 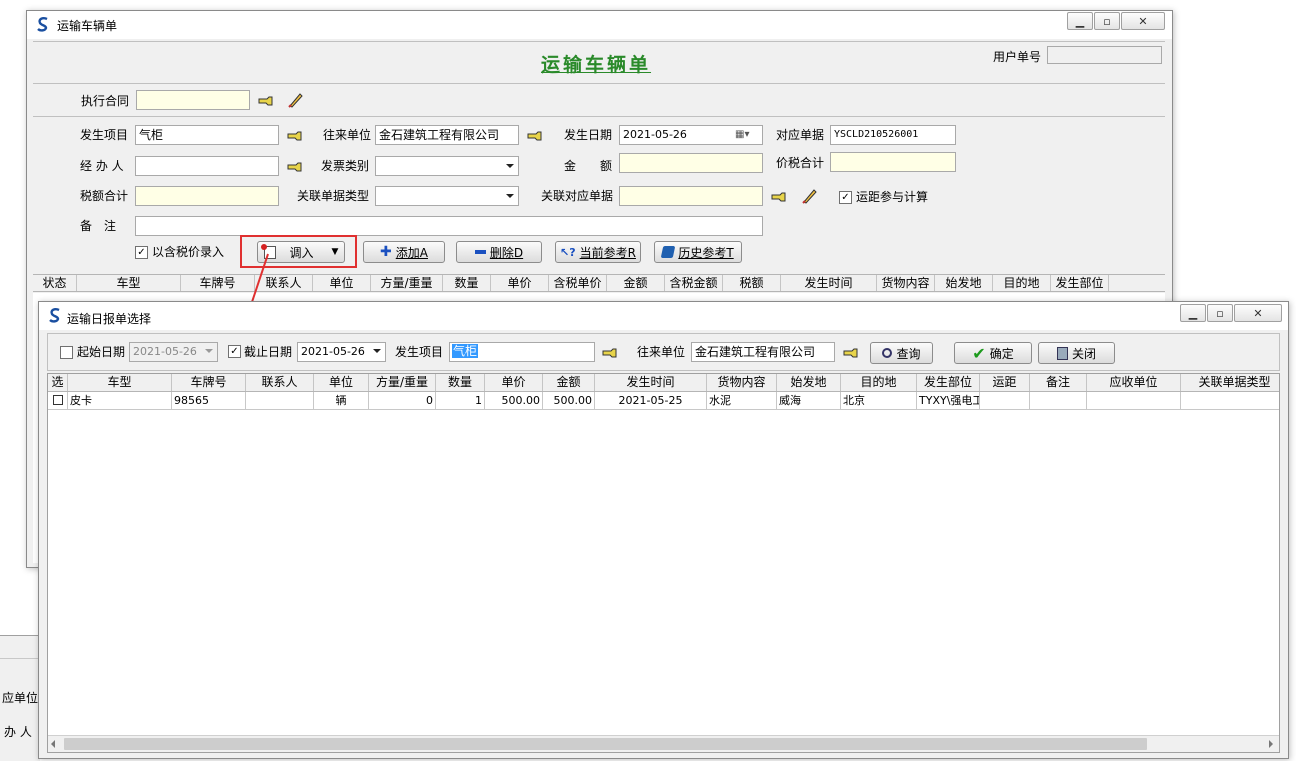 What do you see at coordinates (295, 136) in the screenshot?
I see `item-pick-hand-icon` at bounding box center [295, 136].